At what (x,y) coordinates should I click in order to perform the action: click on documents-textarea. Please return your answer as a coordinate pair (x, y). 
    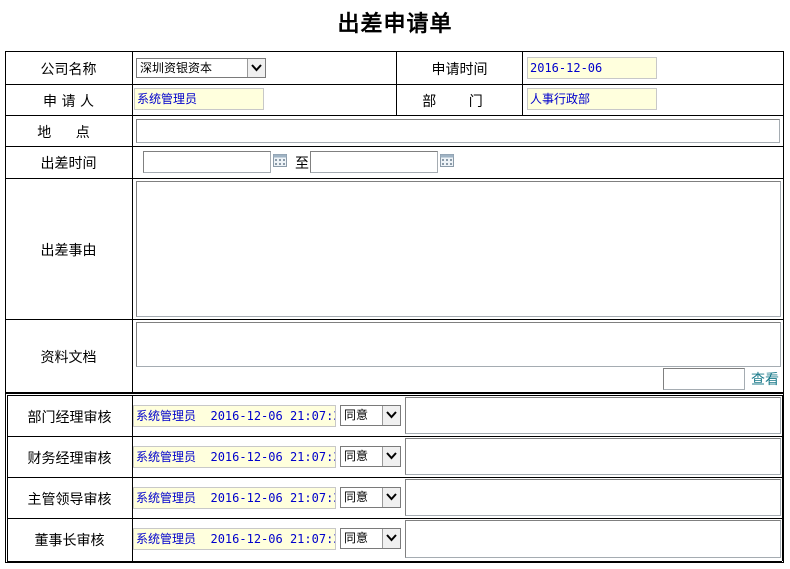
    Looking at the image, I should click on (458, 344).